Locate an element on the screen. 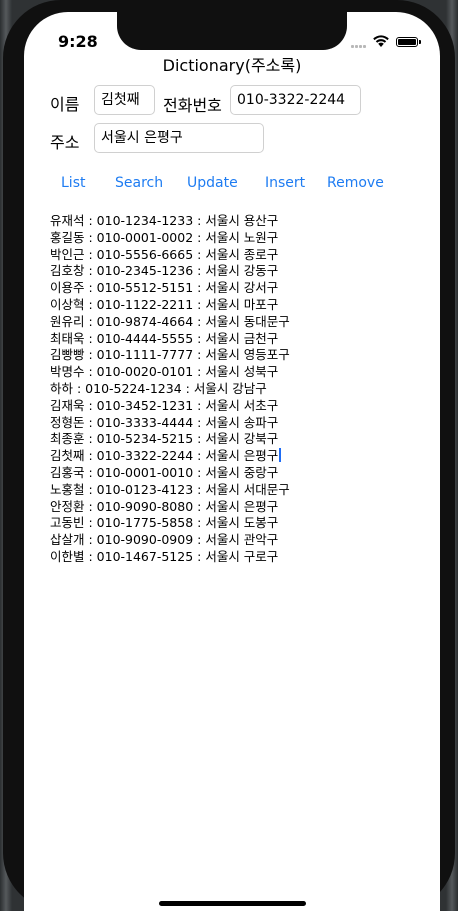 The image size is (458, 911). search-button: Search is located at coordinates (139, 183).